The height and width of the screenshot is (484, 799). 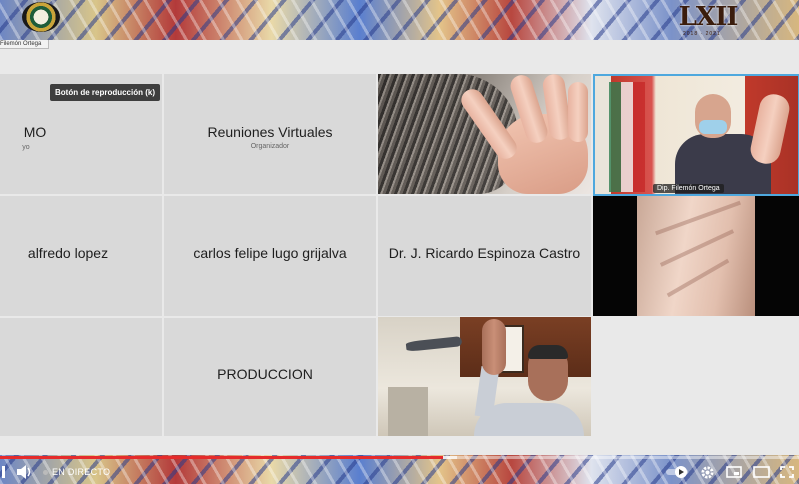 What do you see at coordinates (696, 256) in the screenshot?
I see `video-palm-closeup` at bounding box center [696, 256].